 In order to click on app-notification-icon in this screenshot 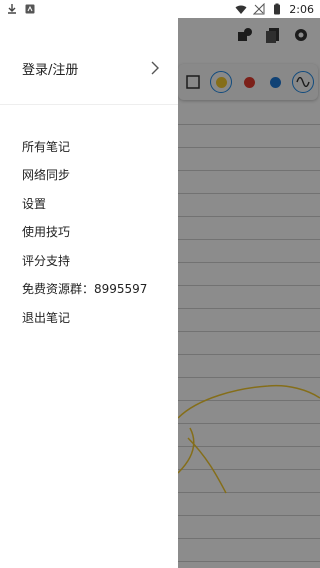, I will do `click(30, 9)`.